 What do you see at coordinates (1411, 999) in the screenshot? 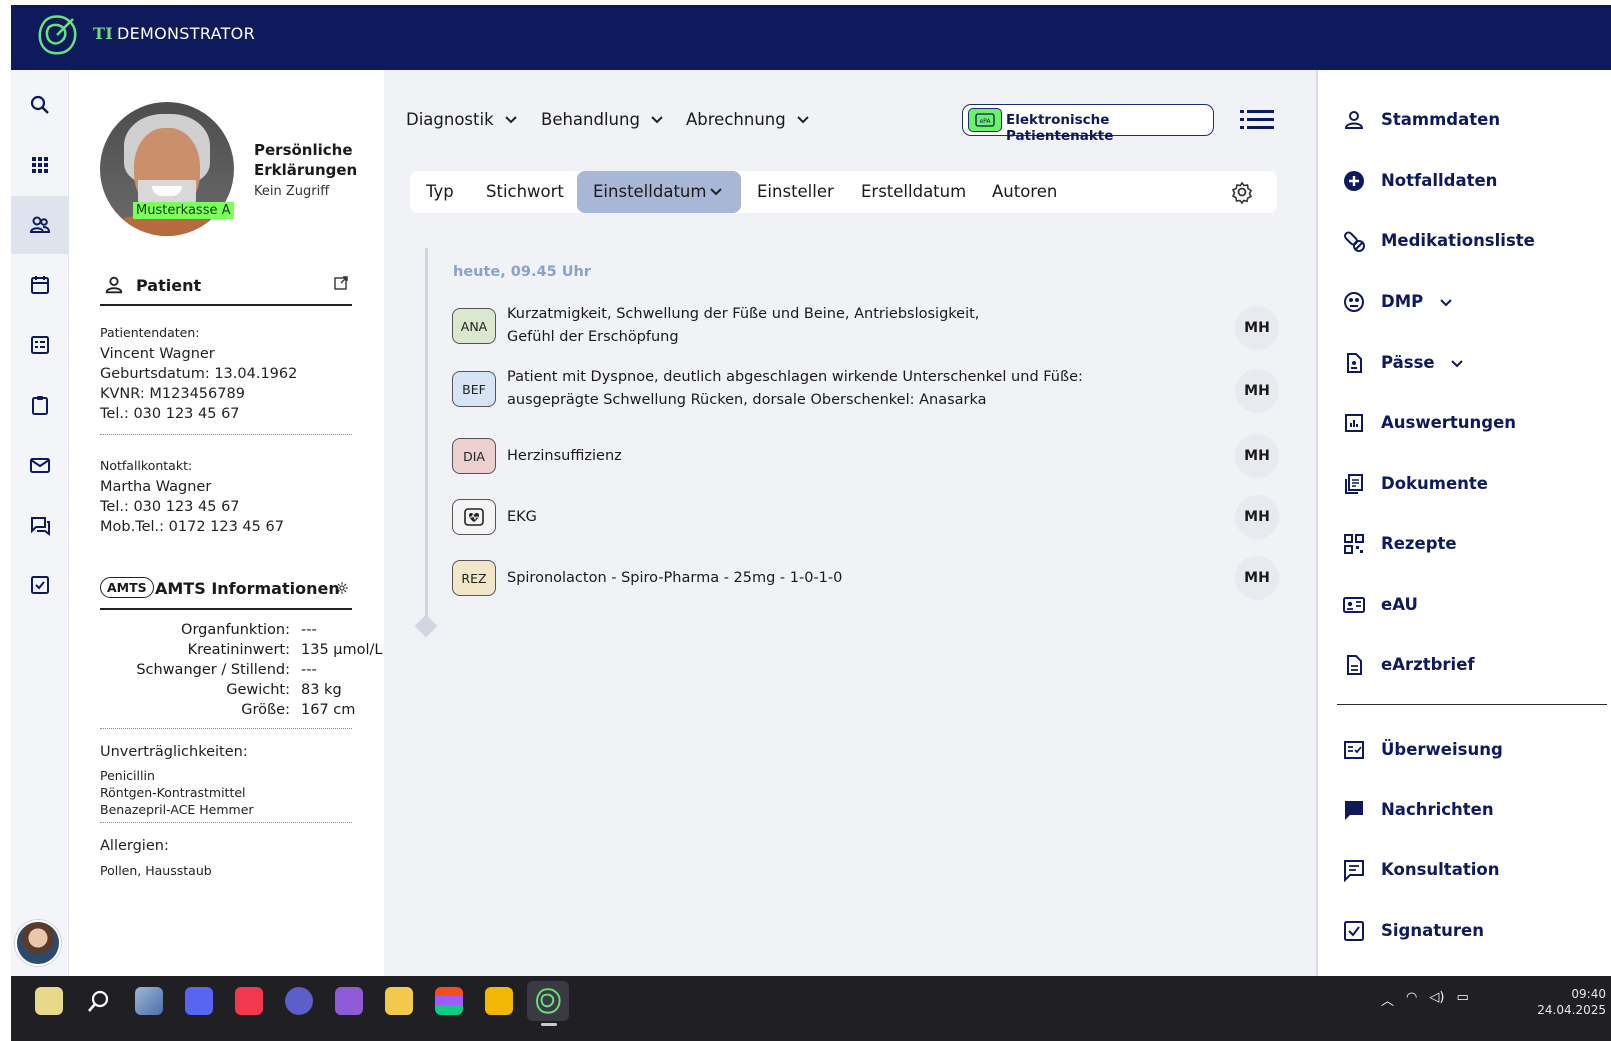
I see `wifi-icon: ◠` at bounding box center [1411, 999].